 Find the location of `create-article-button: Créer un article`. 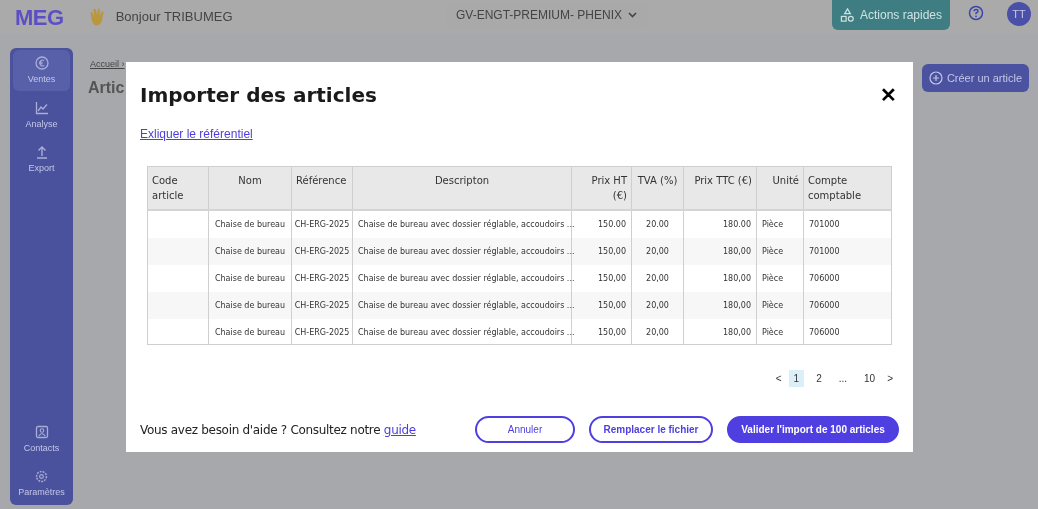

create-article-button: Créer un article is located at coordinates (975, 78).